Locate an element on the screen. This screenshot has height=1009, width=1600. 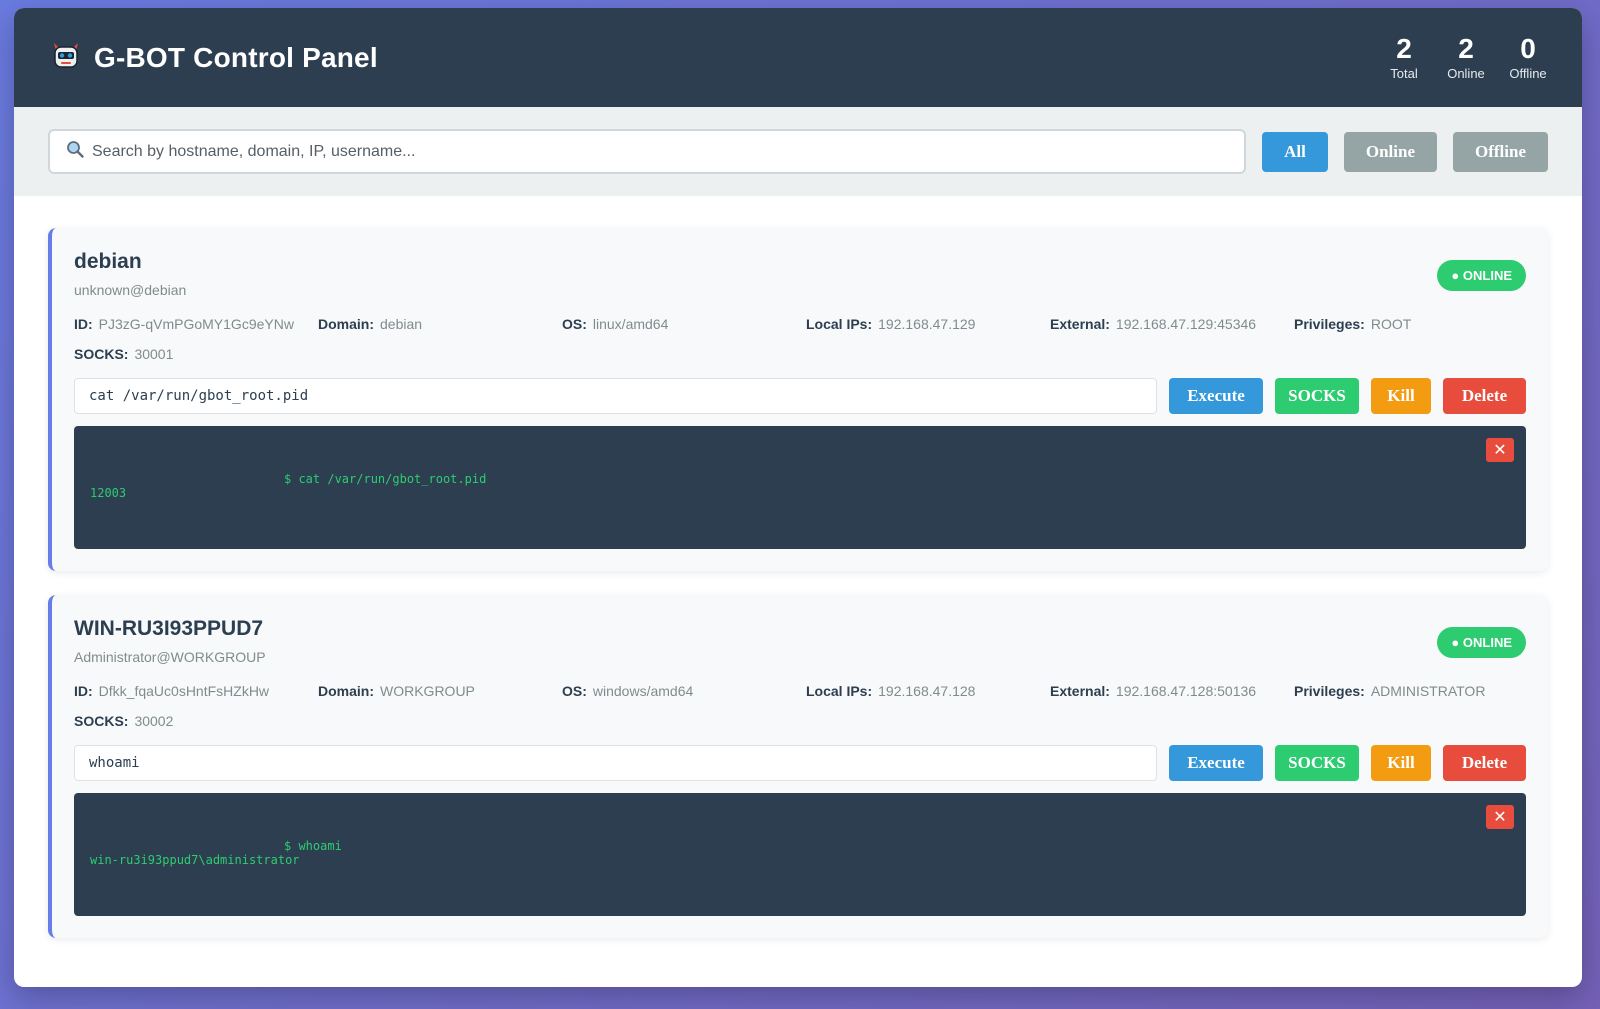
info-local-ips: Local IPs: 192.168.47.129 is located at coordinates (928, 324).